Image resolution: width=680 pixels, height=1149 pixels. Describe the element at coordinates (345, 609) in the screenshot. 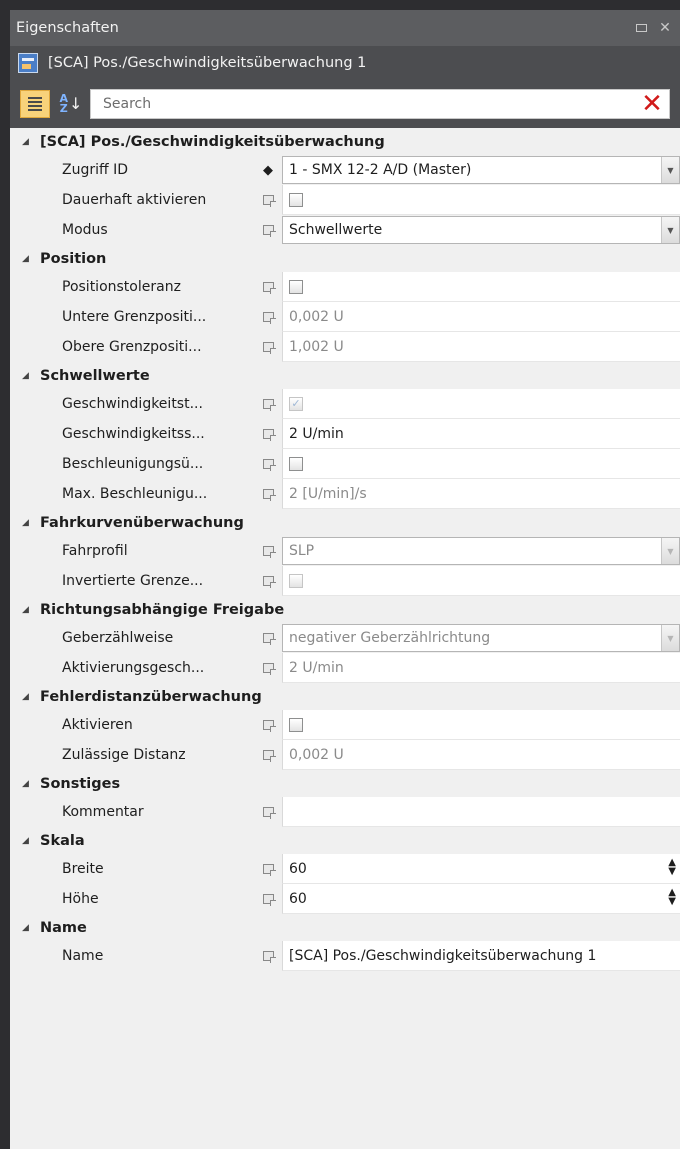

I see `category-row: ◢ Richtungsabhängige Freigabe` at that location.